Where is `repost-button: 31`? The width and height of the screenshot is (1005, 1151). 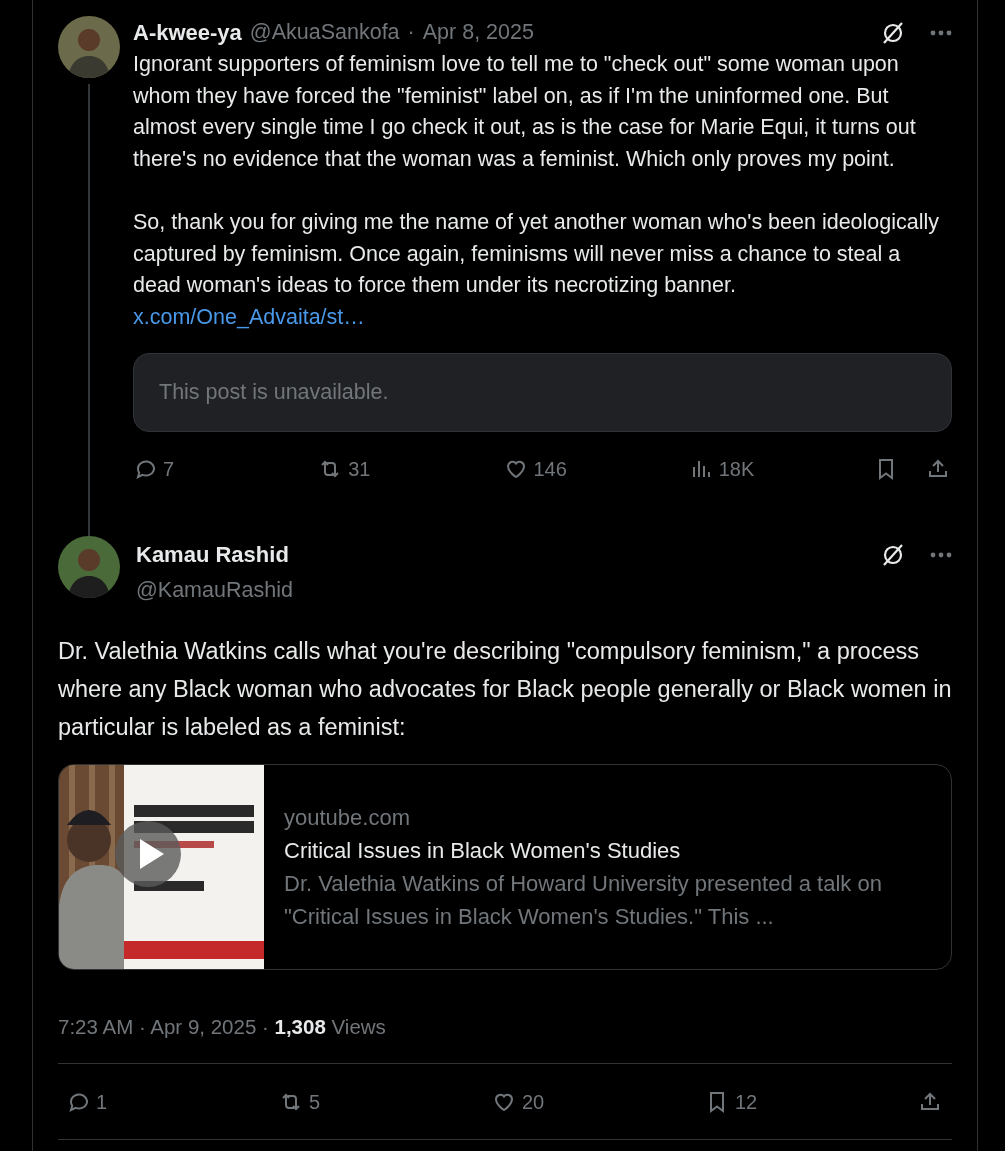
repost-button: 31 is located at coordinates (411, 468).